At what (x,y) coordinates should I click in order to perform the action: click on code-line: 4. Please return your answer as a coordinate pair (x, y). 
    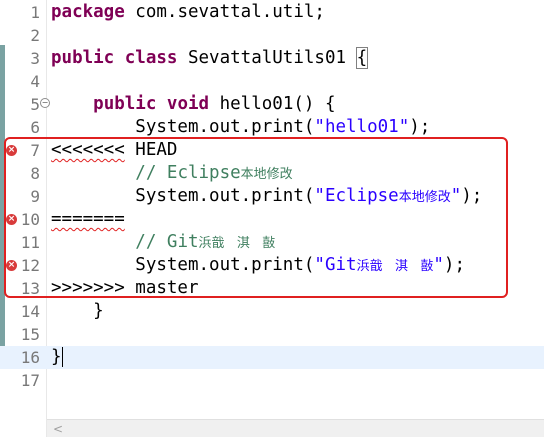
    Looking at the image, I should click on (272, 81).